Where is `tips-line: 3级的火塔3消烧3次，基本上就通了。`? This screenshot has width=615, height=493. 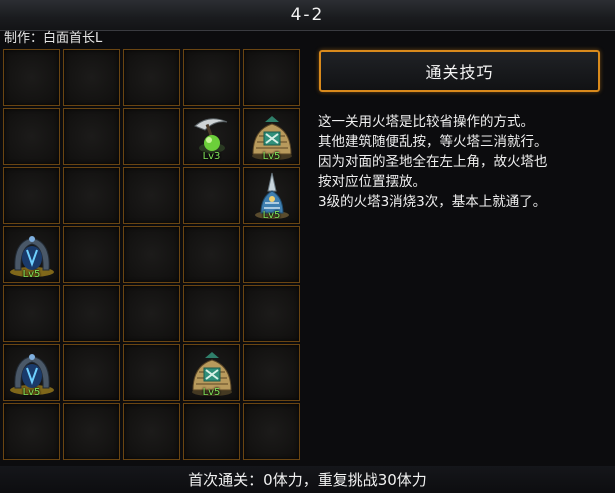
tips-line: 3级的火塔3消烧3次，基本上就通了。 is located at coordinates (432, 202).